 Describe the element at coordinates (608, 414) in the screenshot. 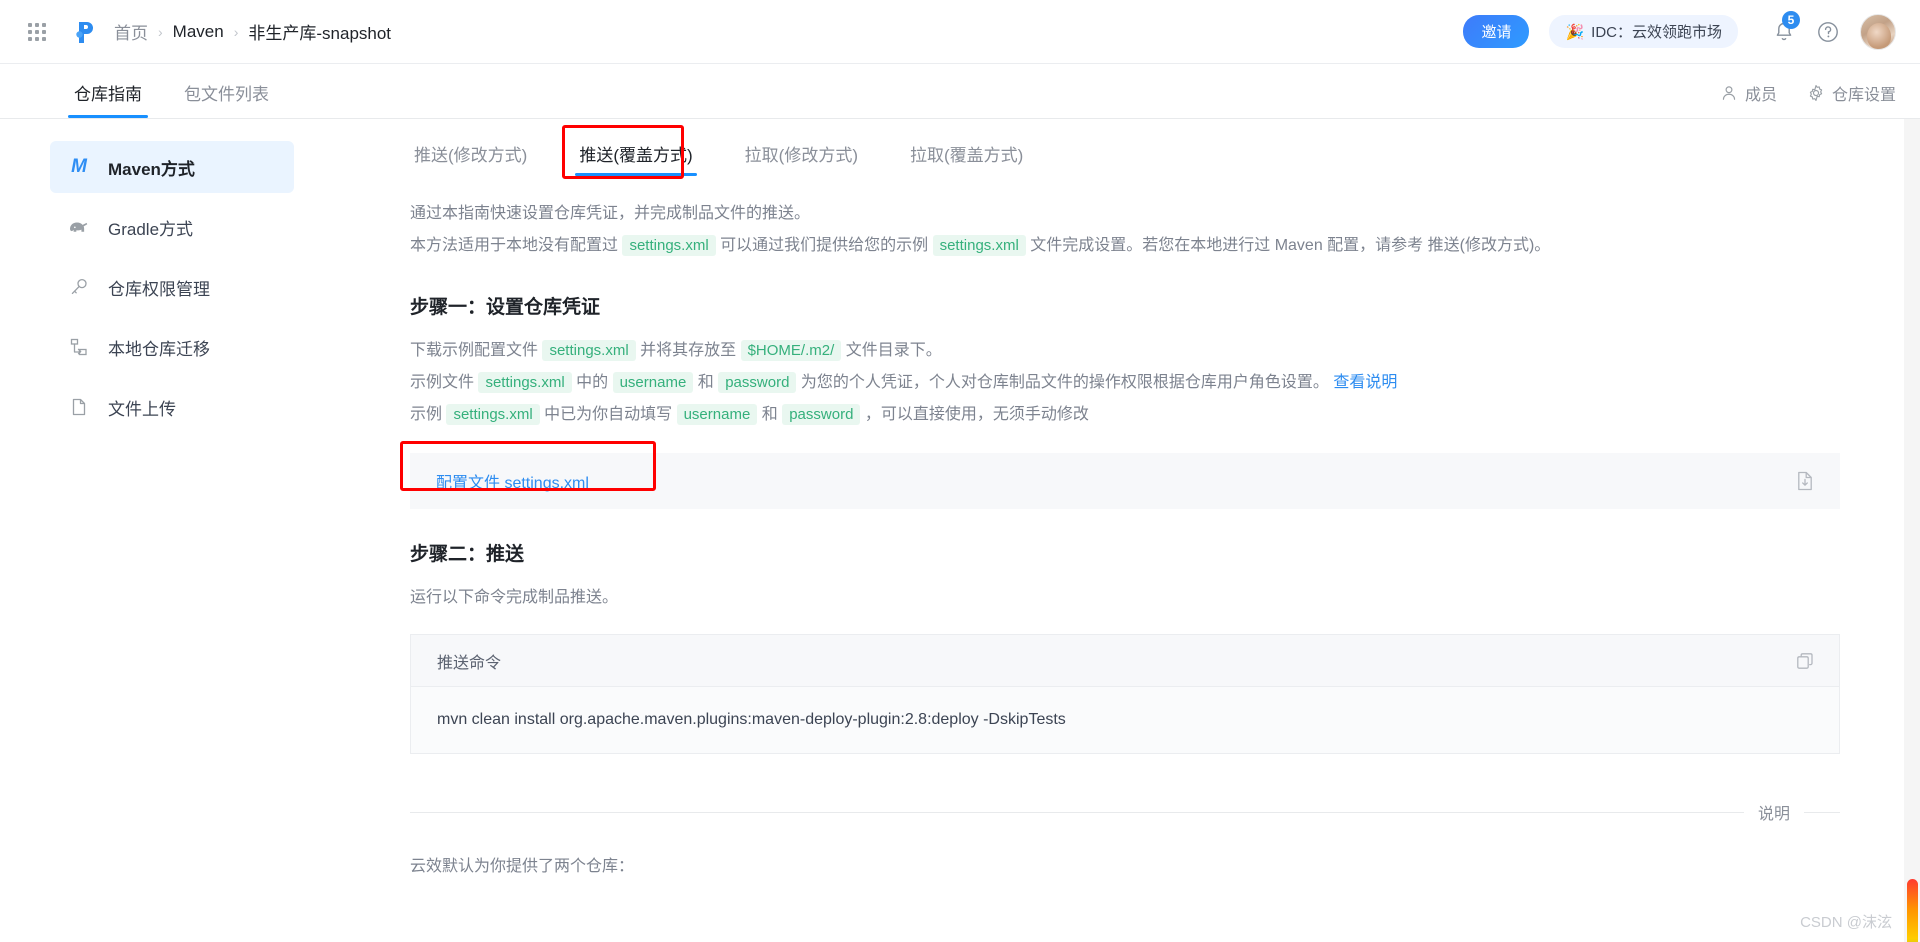

I see `step1l3-text-b: 中已为你自动填写` at that location.